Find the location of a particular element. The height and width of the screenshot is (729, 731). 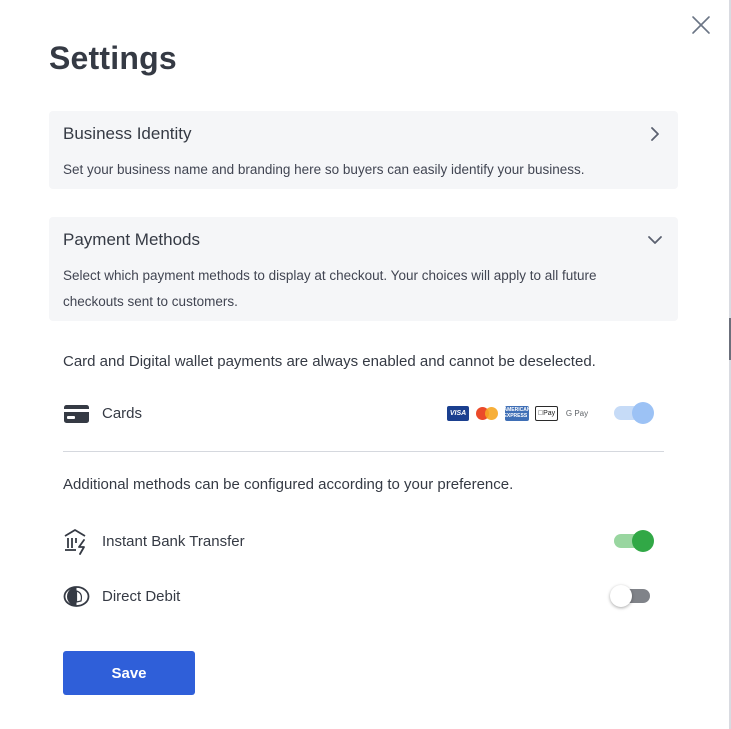

direct-debit-label: Direct Debit is located at coordinates (141, 596).